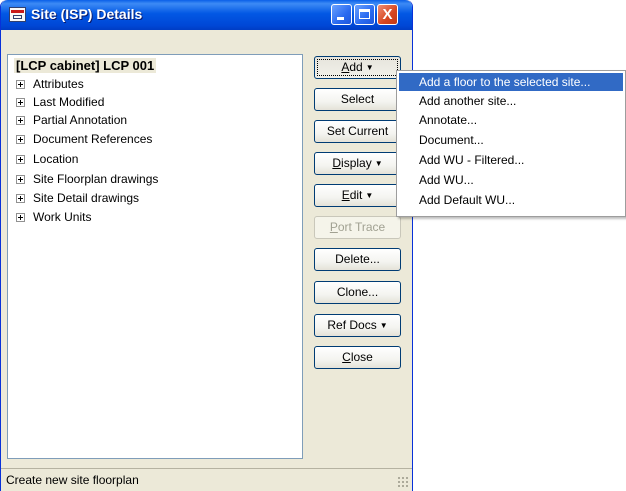 The width and height of the screenshot is (626, 491). I want to click on status-bar: Create new site floorplan, so click(206, 479).